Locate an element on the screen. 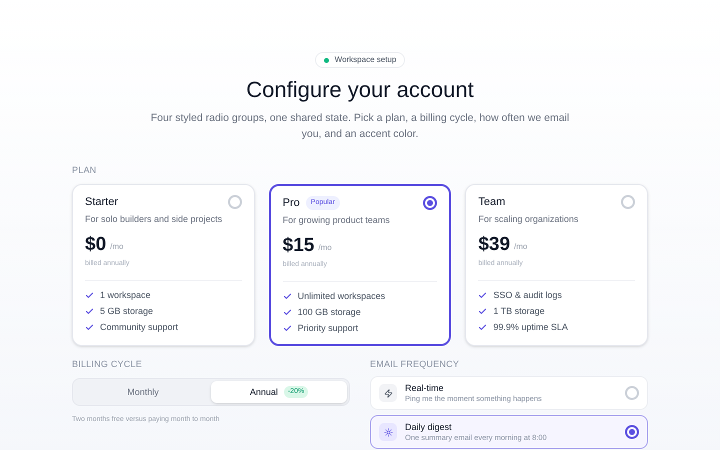  option-title: Daily digest is located at coordinates (429, 427).